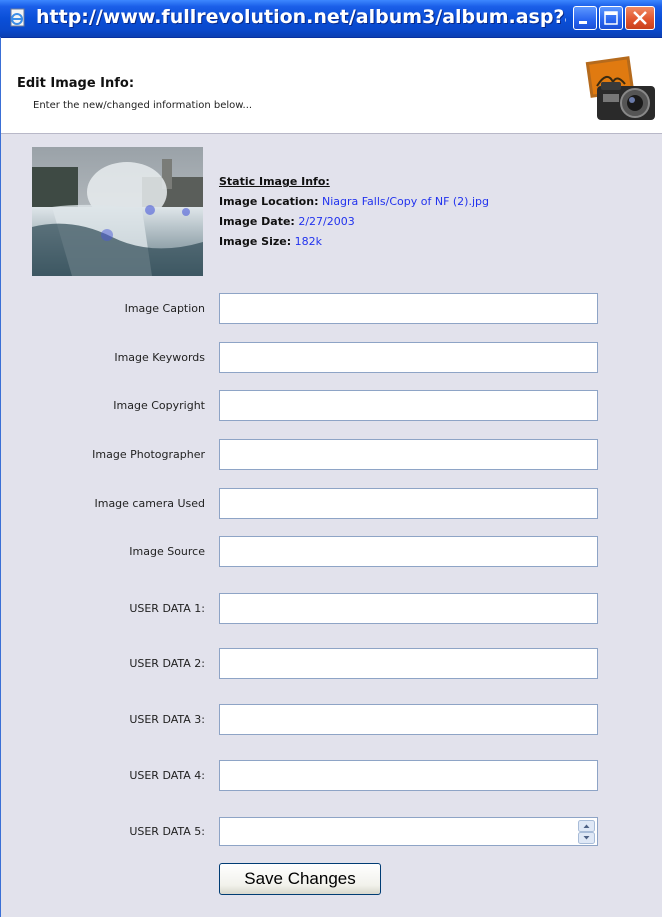  What do you see at coordinates (408, 308) in the screenshot?
I see `image-caption-input` at bounding box center [408, 308].